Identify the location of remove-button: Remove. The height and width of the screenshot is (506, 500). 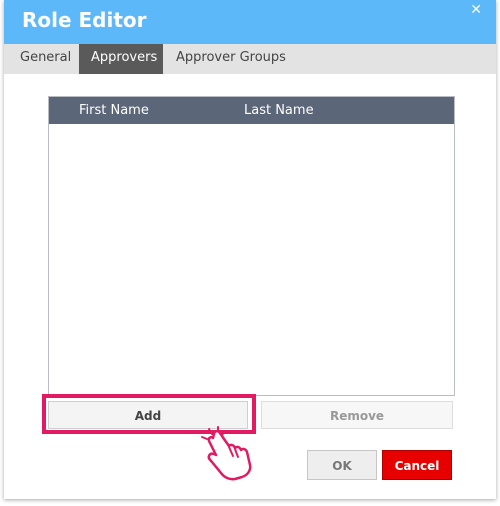
(357, 415).